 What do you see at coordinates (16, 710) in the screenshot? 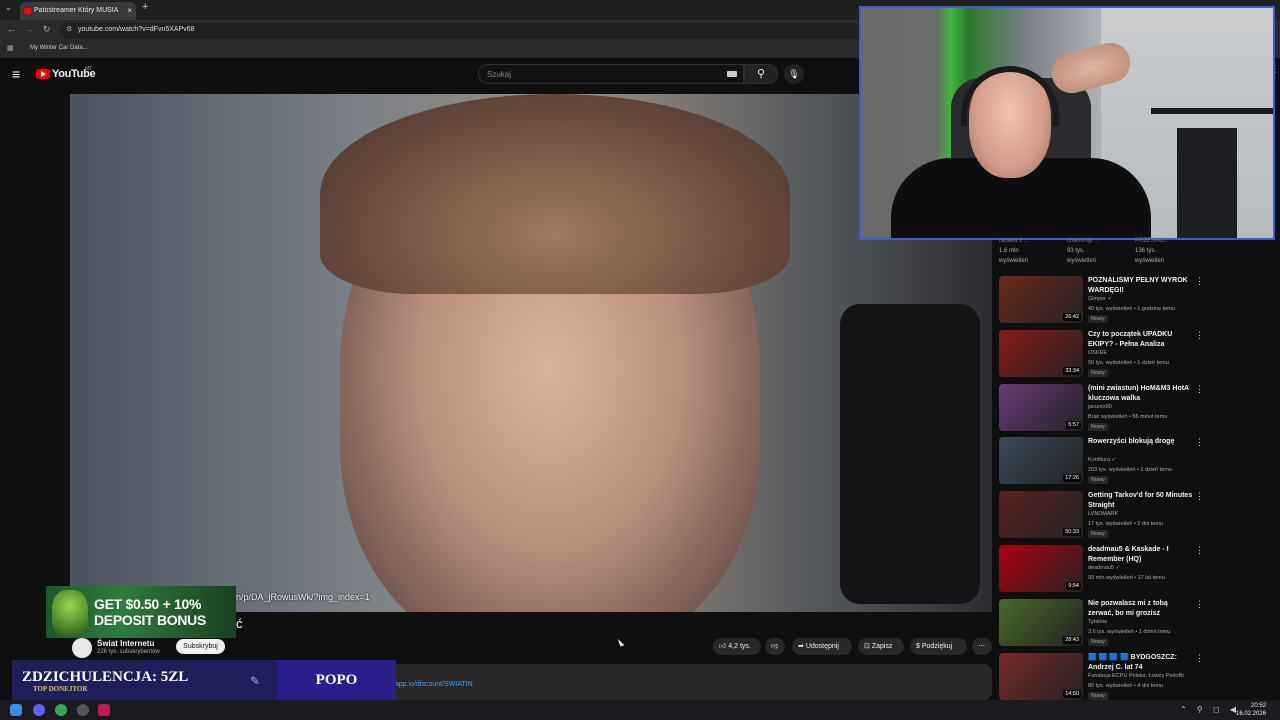
I see `windows-start-icon` at bounding box center [16, 710].